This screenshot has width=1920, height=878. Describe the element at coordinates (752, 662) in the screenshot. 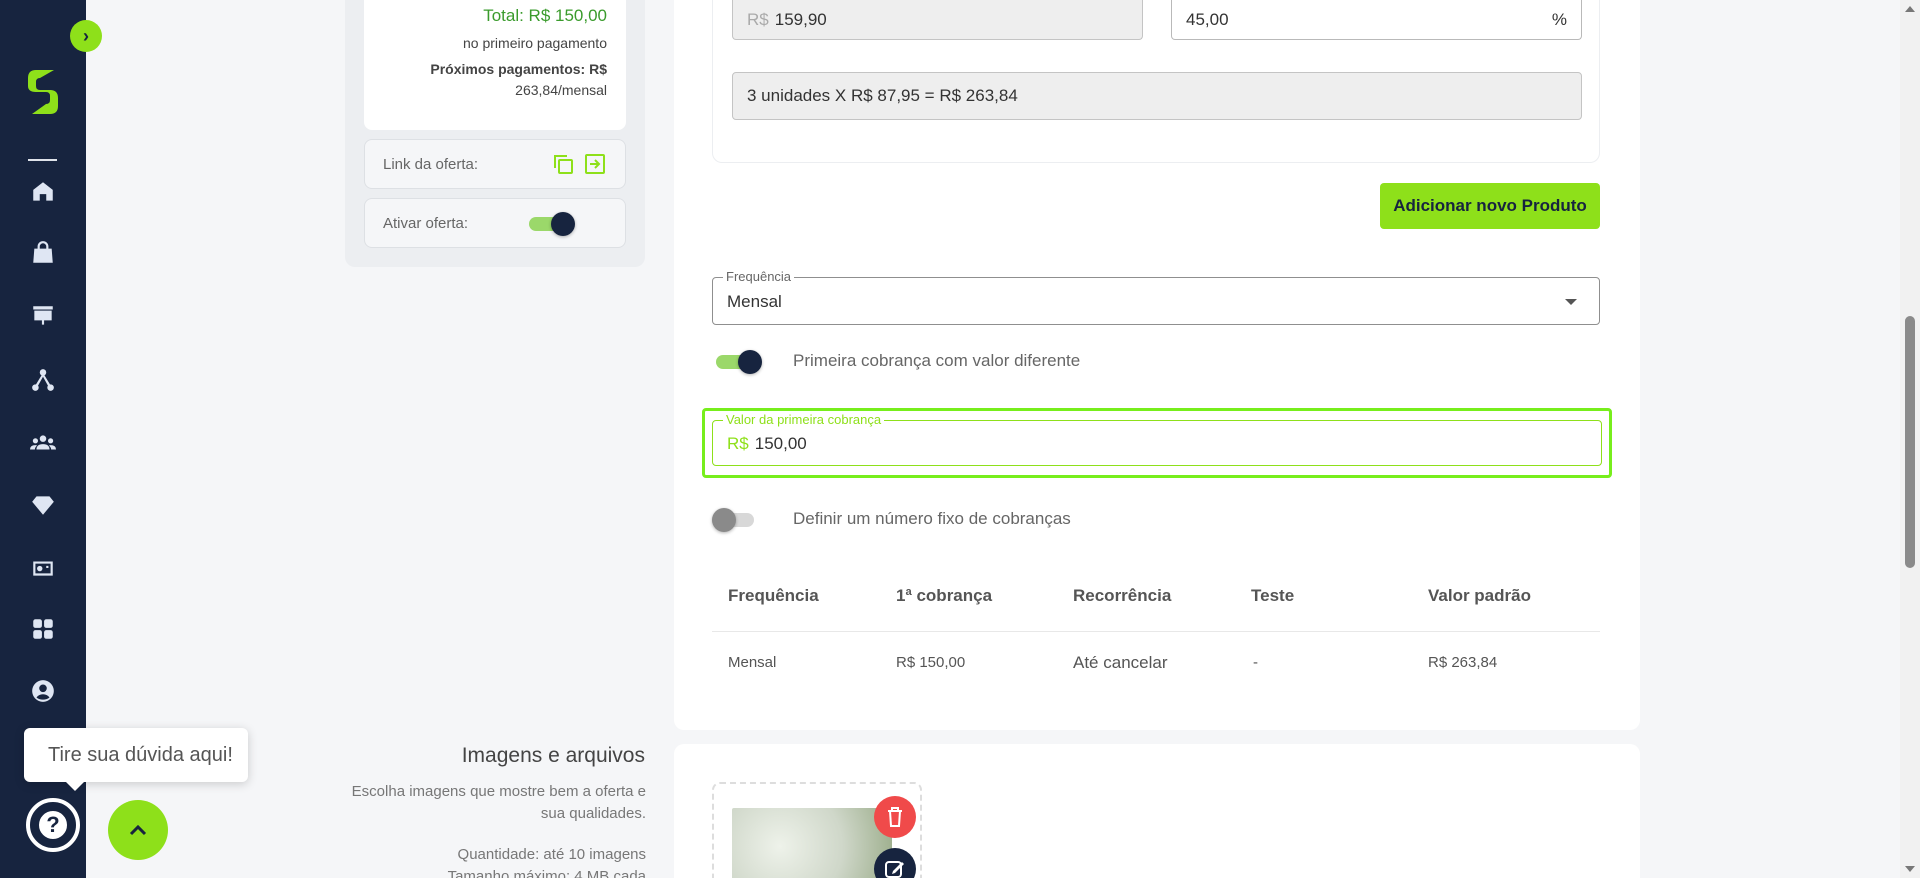

I see `cell-frequency: Mensal` at that location.